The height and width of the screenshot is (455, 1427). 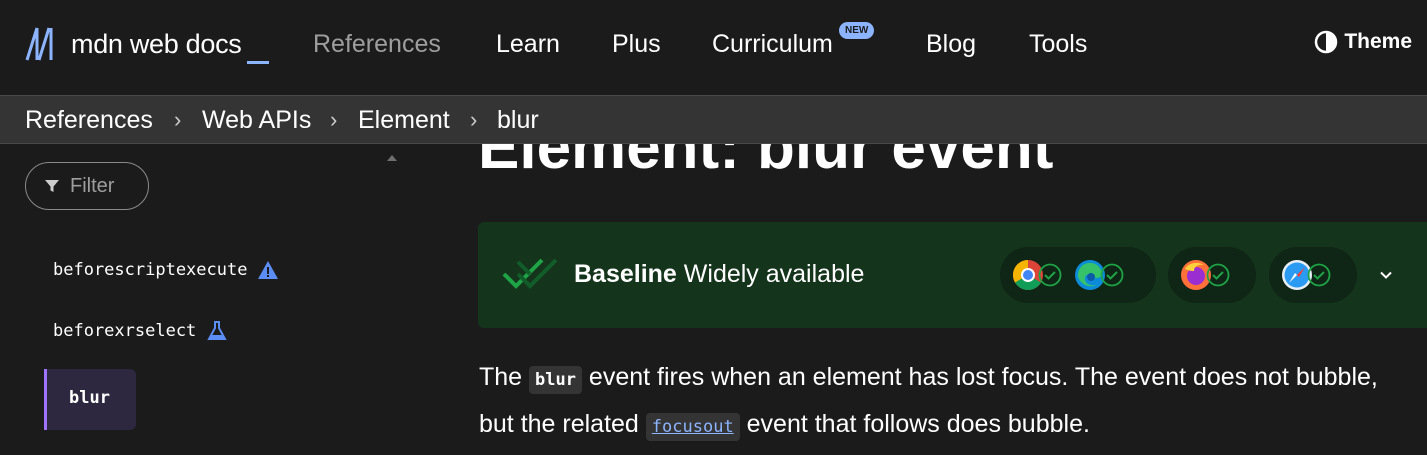 I want to click on breadcrumb-references: References, so click(x=89, y=120).